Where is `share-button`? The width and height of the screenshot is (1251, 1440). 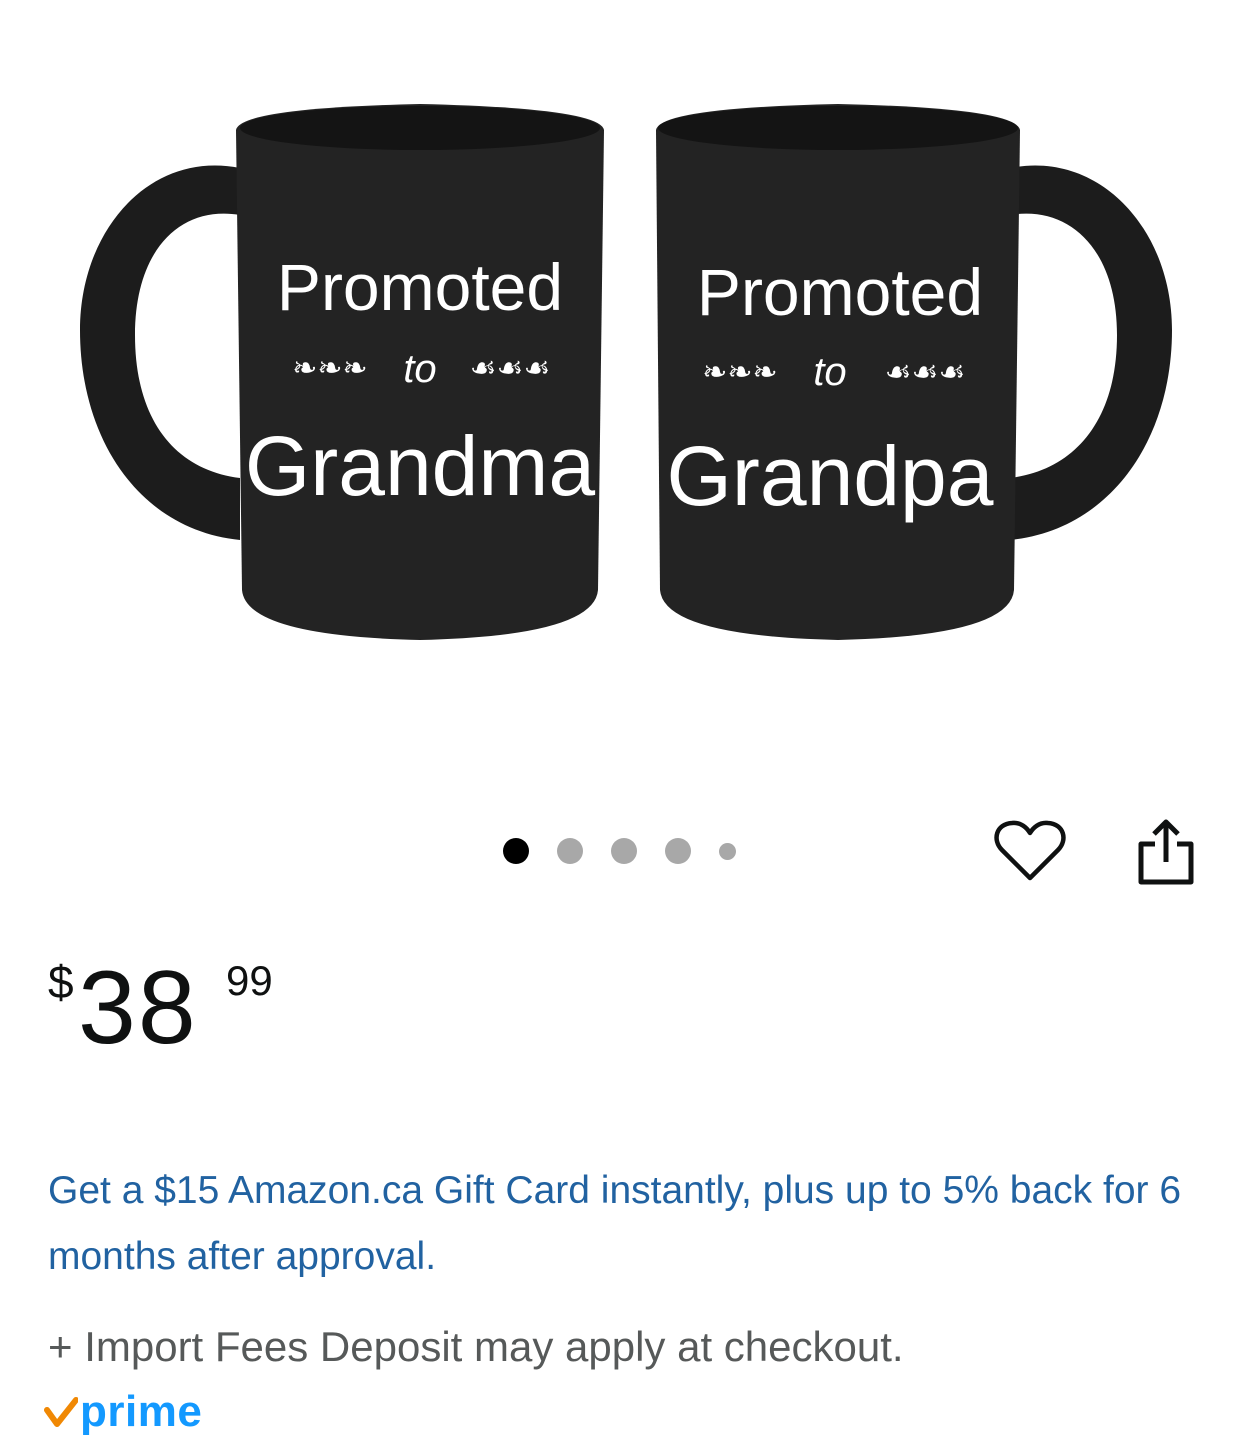 share-button is located at coordinates (1165, 851).